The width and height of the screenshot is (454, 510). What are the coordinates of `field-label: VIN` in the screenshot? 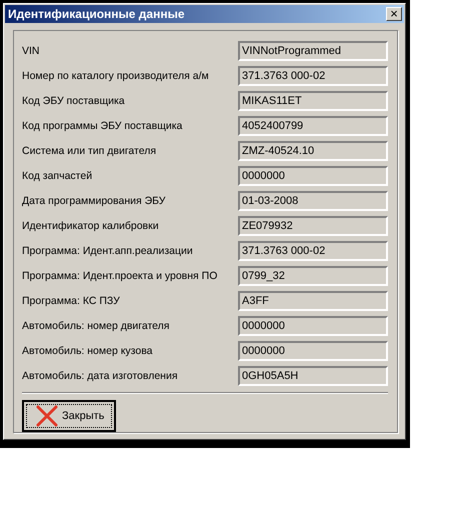 It's located at (31, 50).